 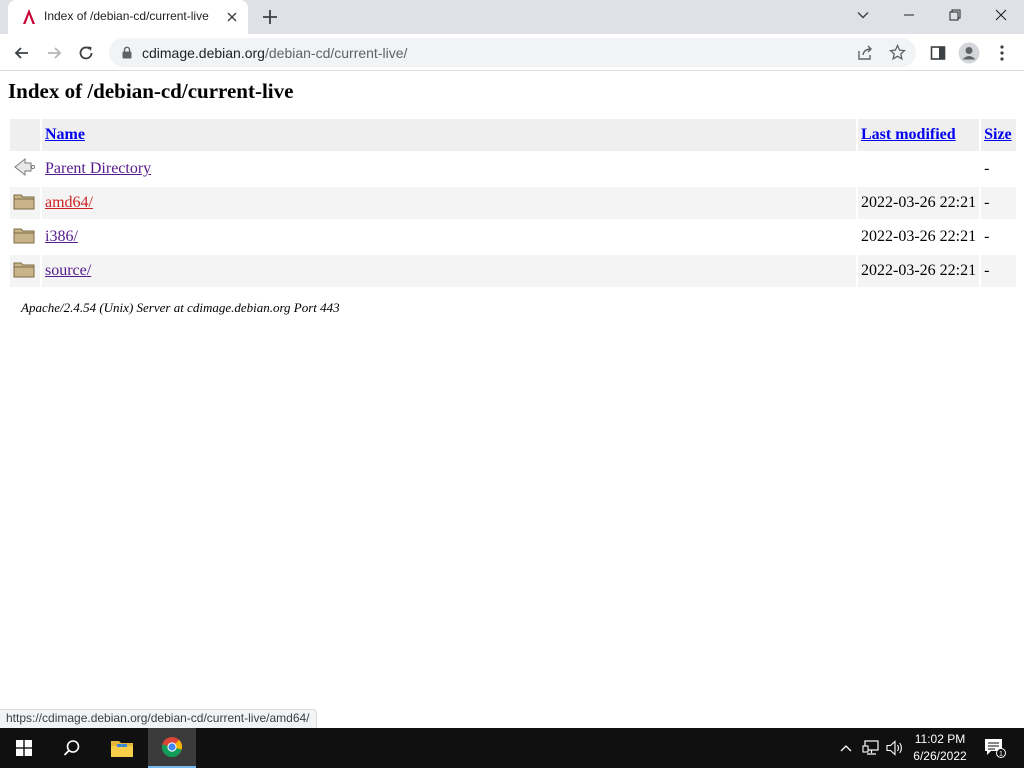 I want to click on size-column-header: Size, so click(x=999, y=135).